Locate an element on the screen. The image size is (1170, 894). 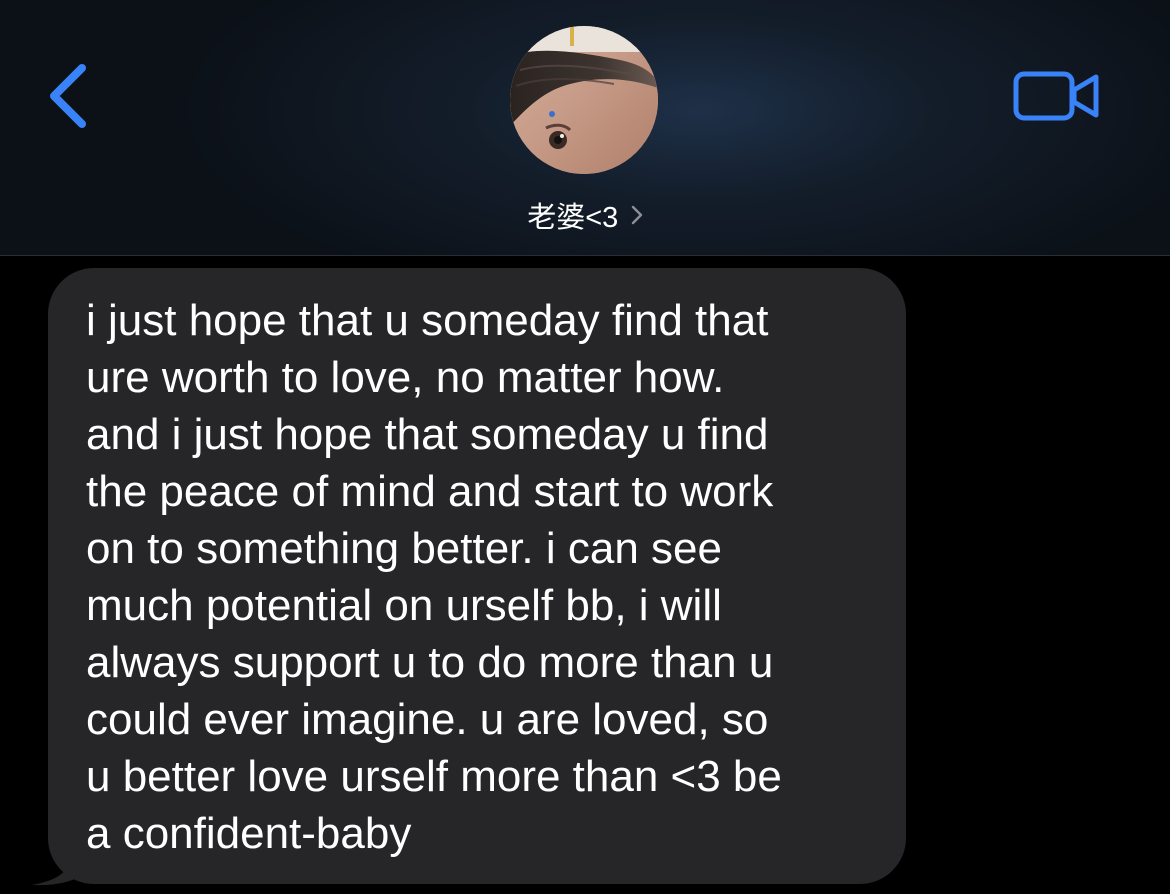
video-camera-icon is located at coordinates (1056, 96).